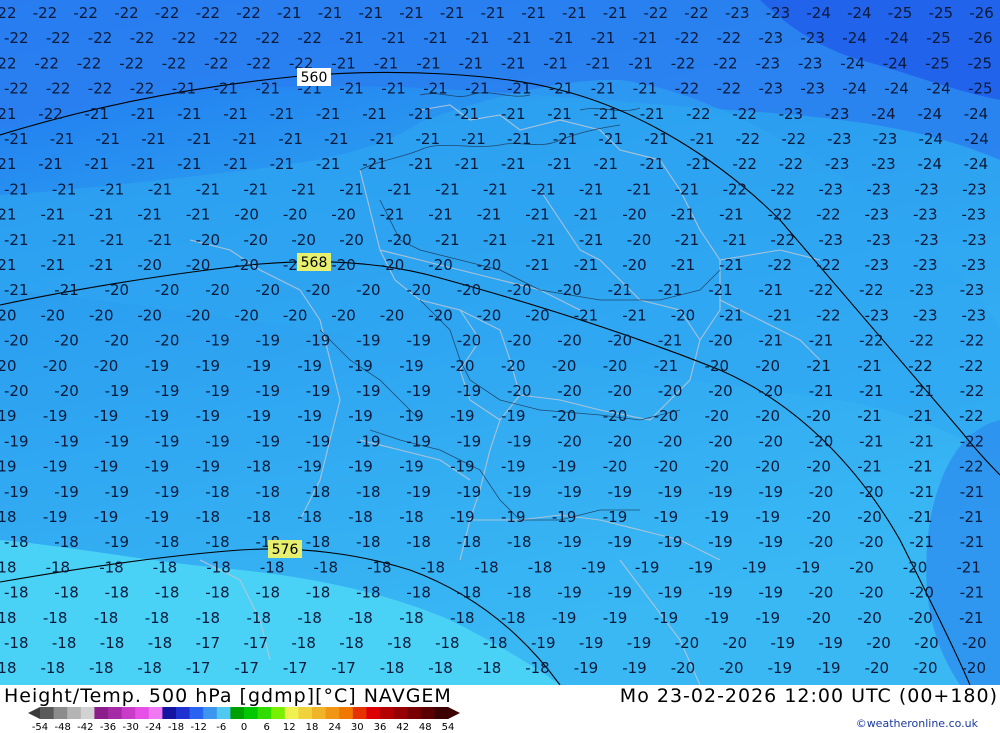  I want to click on scale-tick-label: 18, so click(312, 726).